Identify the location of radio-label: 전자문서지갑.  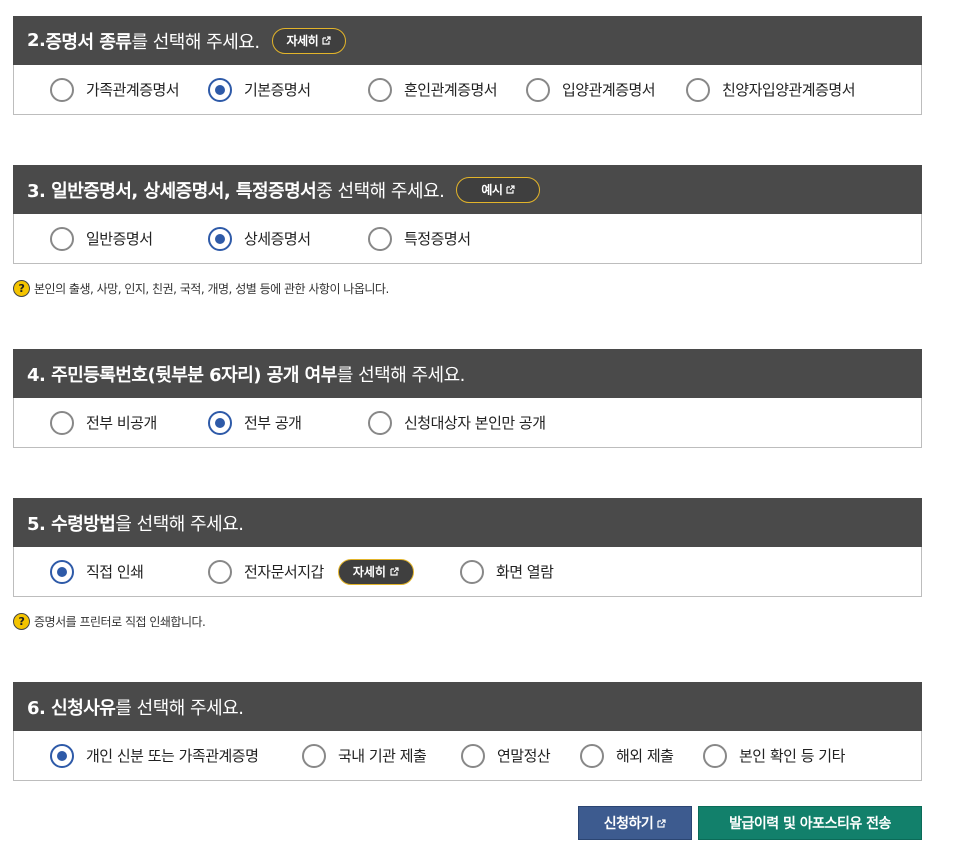
(284, 572).